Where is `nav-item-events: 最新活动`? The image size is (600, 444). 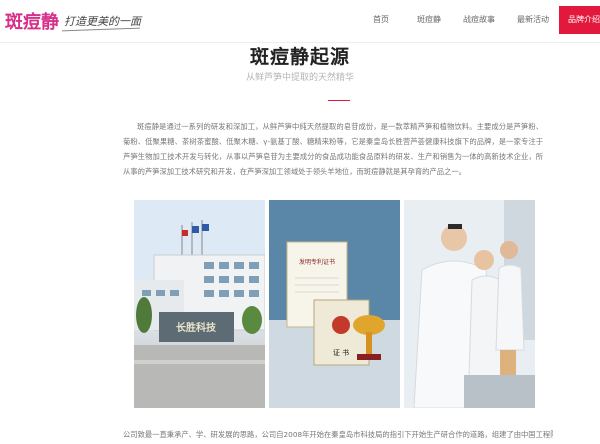
nav-item-events: 最新活动 is located at coordinates (533, 20).